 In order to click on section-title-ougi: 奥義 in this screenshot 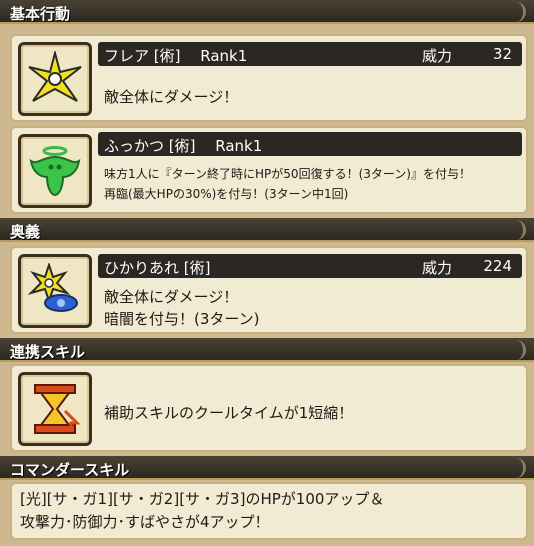, I will do `click(25, 232)`.